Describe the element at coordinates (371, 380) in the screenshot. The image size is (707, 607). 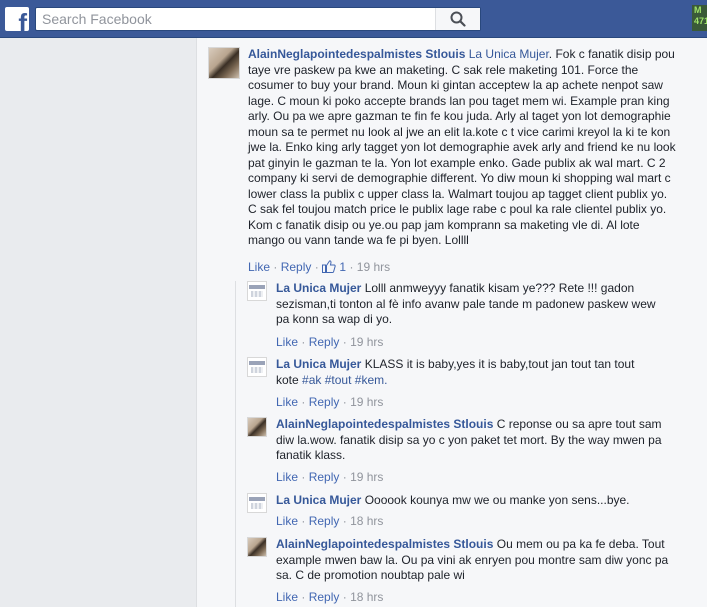
I see `hashtag-link: #kem.` at that location.